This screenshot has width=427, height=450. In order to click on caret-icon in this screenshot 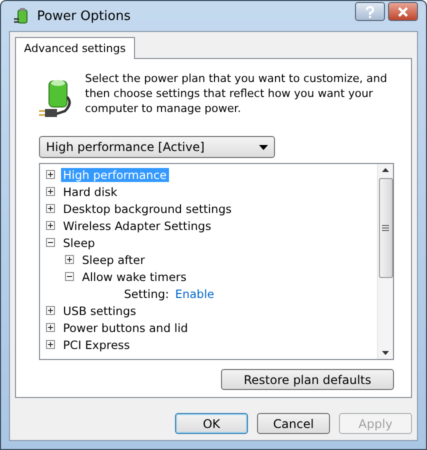, I will do `click(263, 147)`.